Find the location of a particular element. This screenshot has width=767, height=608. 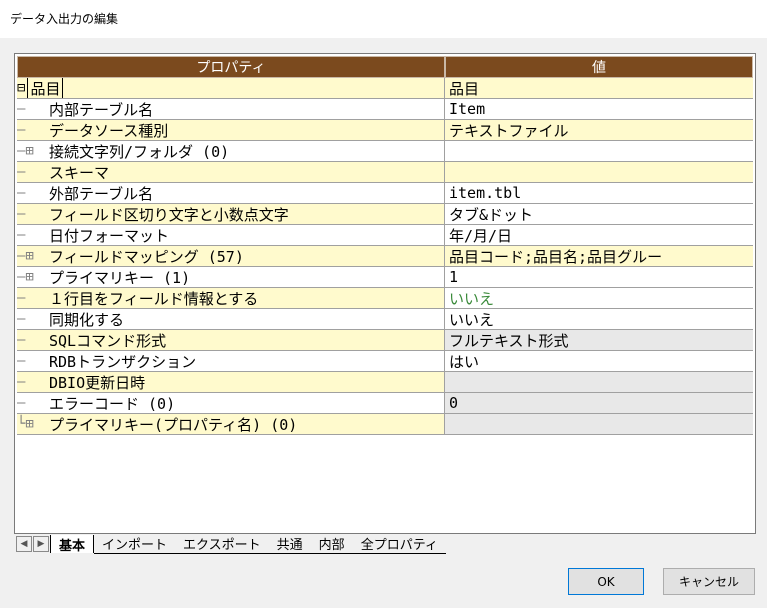

property-cell: ― SQLコマンド形式 is located at coordinates (231, 340).